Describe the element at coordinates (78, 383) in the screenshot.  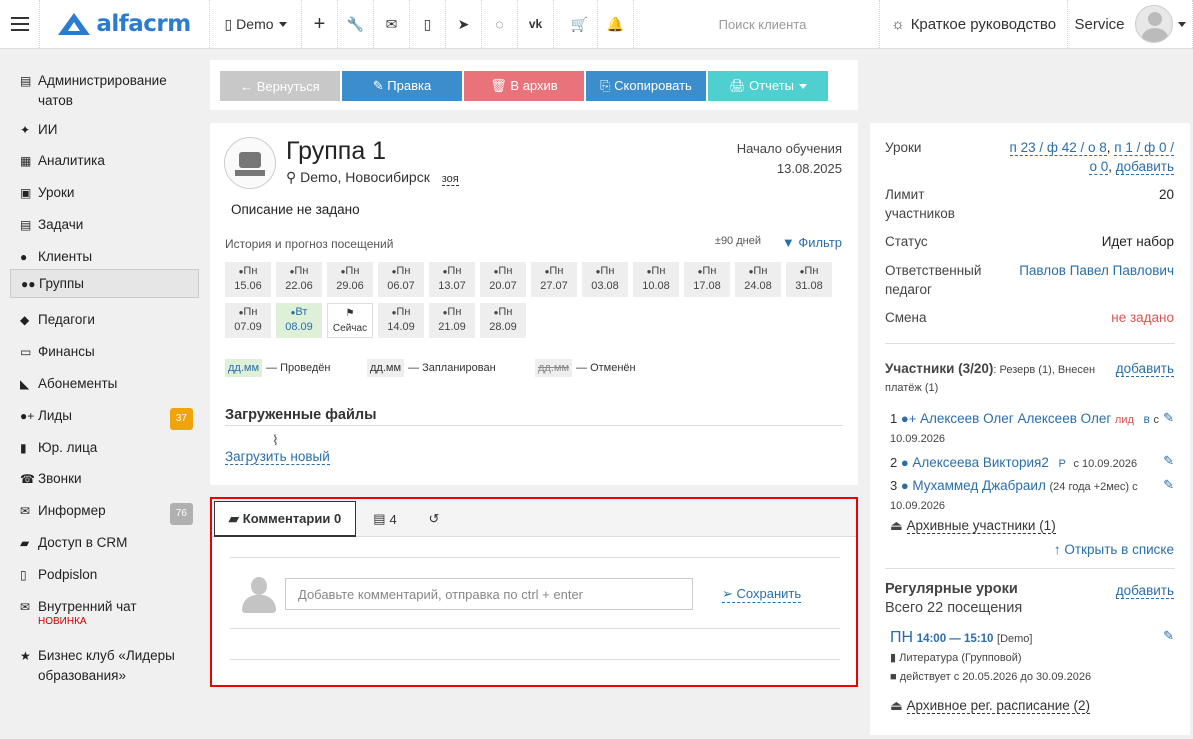
I see `sidebar-item-label: Абонементы` at that location.